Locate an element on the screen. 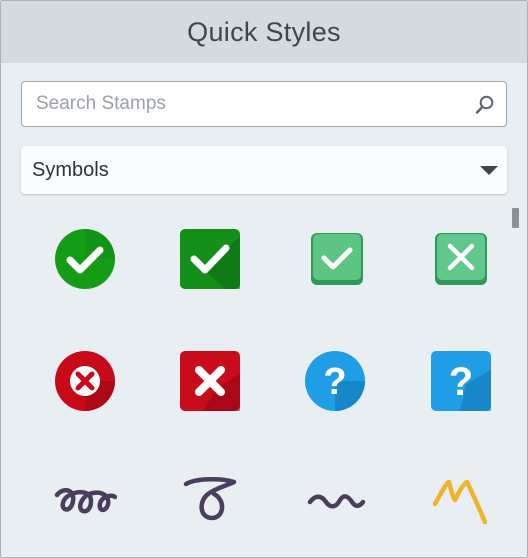 This screenshot has width=528, height=558. red-square-x-icon is located at coordinates (210, 381).